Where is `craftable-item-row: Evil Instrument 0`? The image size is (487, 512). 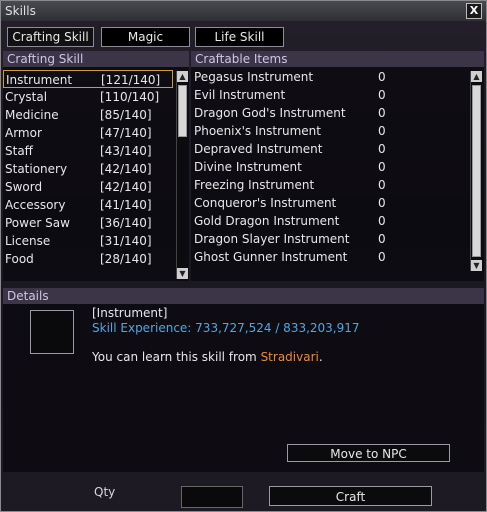 craftable-item-row: Evil Instrument 0 is located at coordinates (329, 95).